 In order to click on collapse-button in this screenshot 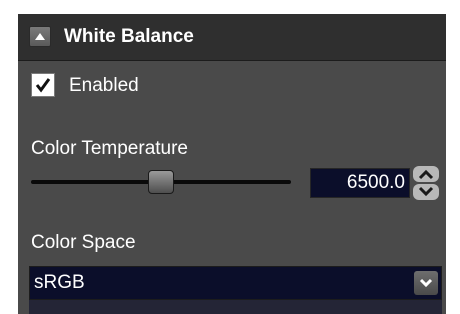, I will do `click(40, 36)`.